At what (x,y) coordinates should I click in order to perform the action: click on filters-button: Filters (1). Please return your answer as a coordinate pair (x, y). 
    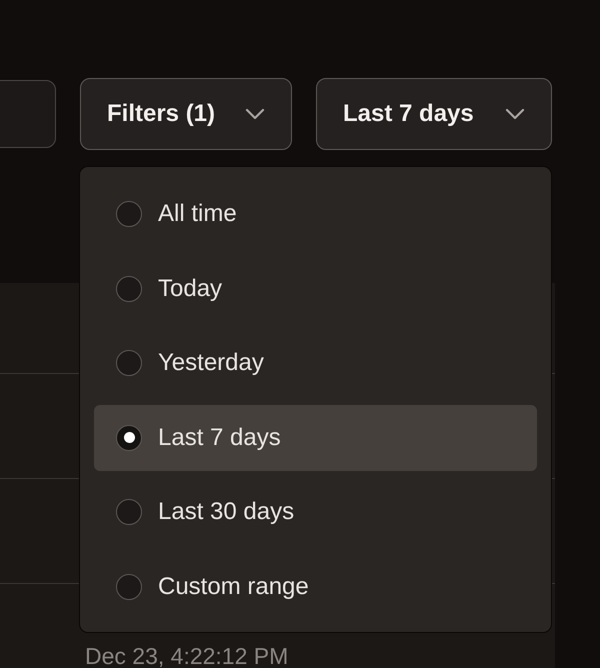
    Looking at the image, I should click on (186, 114).